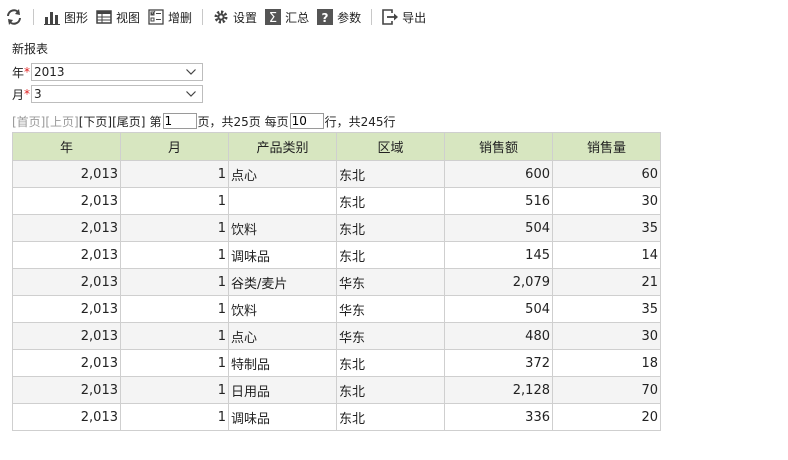  I want to click on page-number-input, so click(179, 121).